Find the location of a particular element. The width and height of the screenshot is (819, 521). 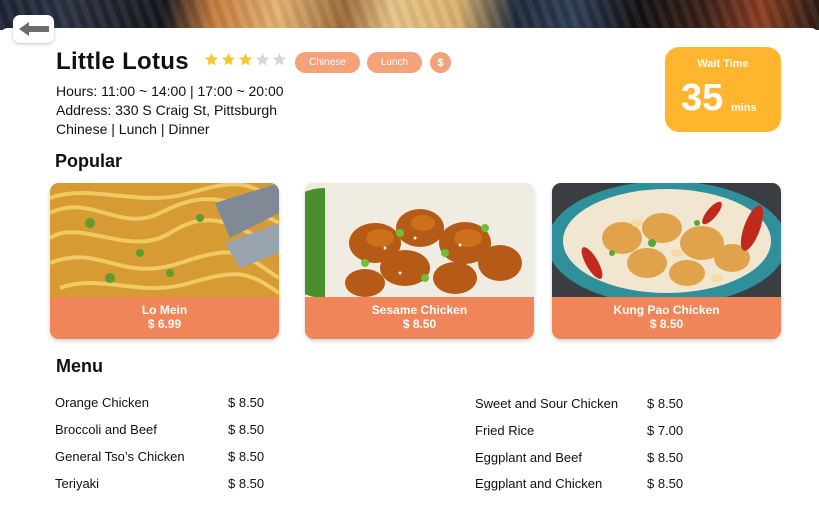

menu-item-name: Broccoli and Beef is located at coordinates (106, 429).